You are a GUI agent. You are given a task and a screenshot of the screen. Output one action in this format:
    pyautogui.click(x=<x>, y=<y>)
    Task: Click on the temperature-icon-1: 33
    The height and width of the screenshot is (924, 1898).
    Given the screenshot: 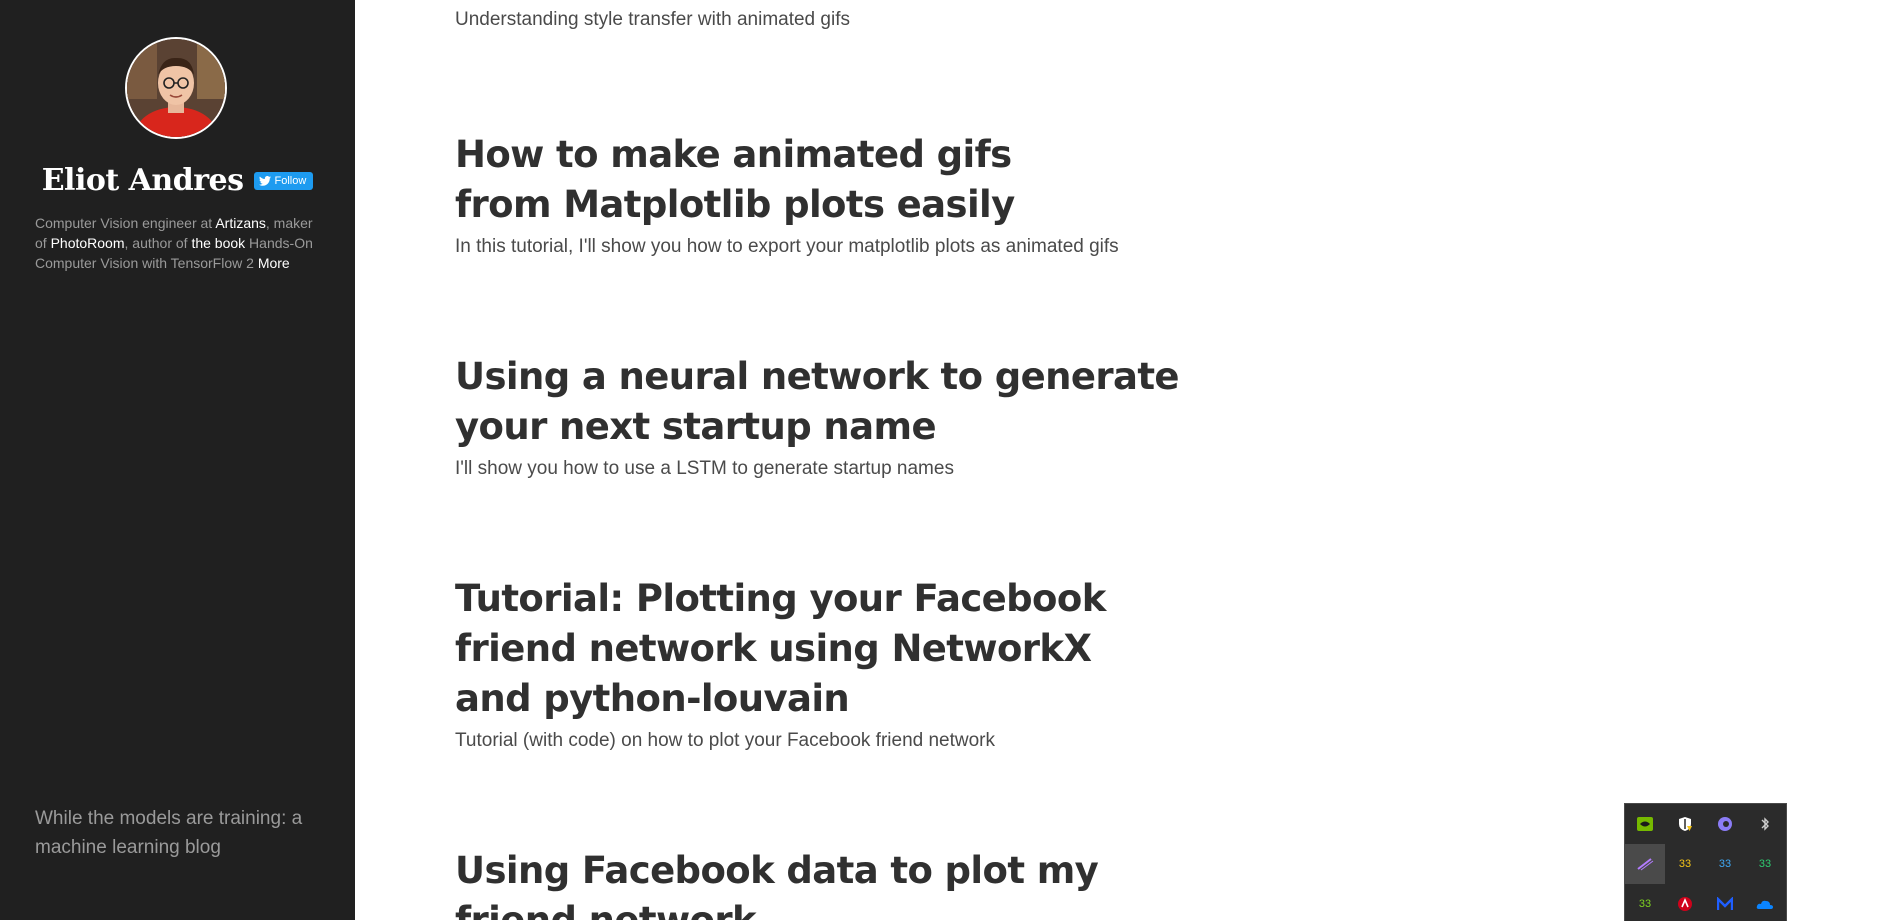 What is the action you would take?
    pyautogui.click(x=1685, y=864)
    